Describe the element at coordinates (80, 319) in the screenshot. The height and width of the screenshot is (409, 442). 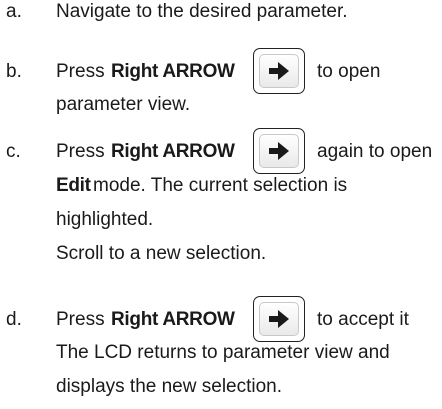
I see `step-d-press: Press` at that location.